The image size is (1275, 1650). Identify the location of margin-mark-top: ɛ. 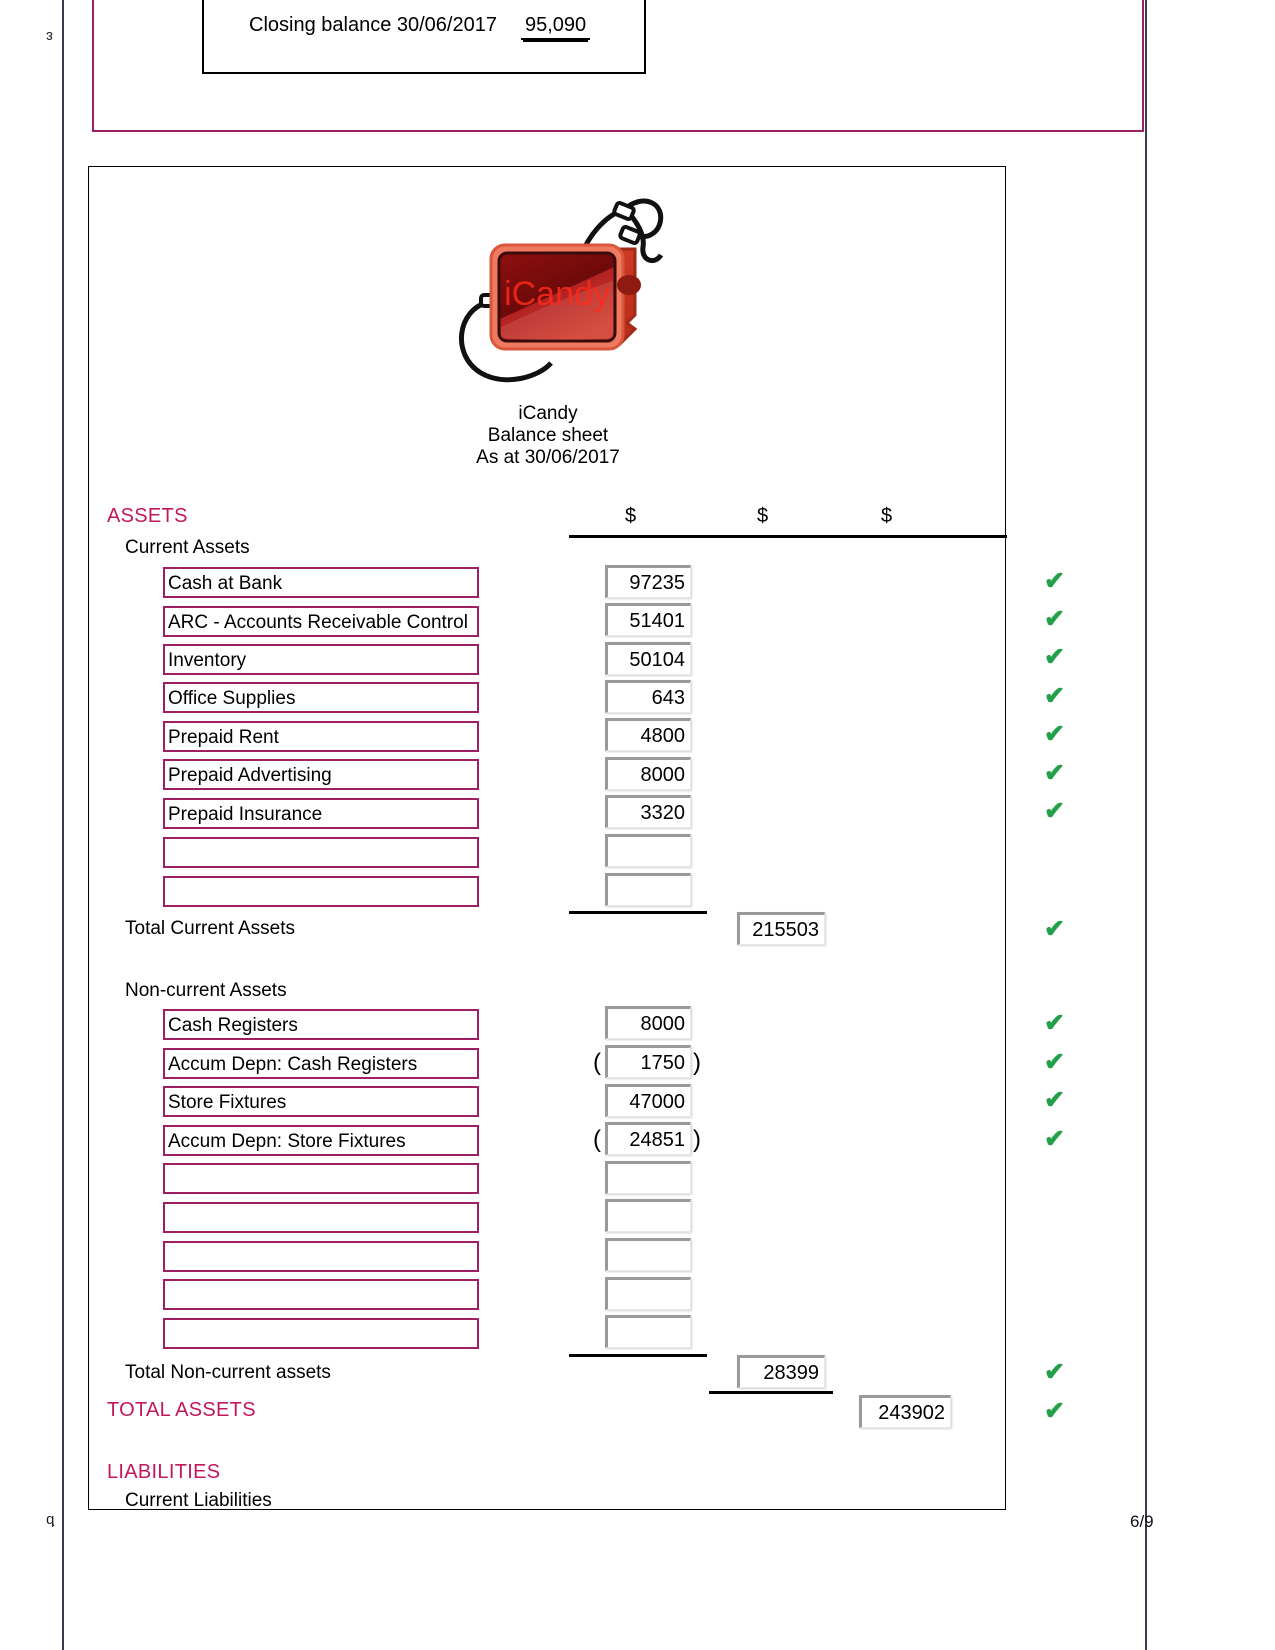
(49, 36).